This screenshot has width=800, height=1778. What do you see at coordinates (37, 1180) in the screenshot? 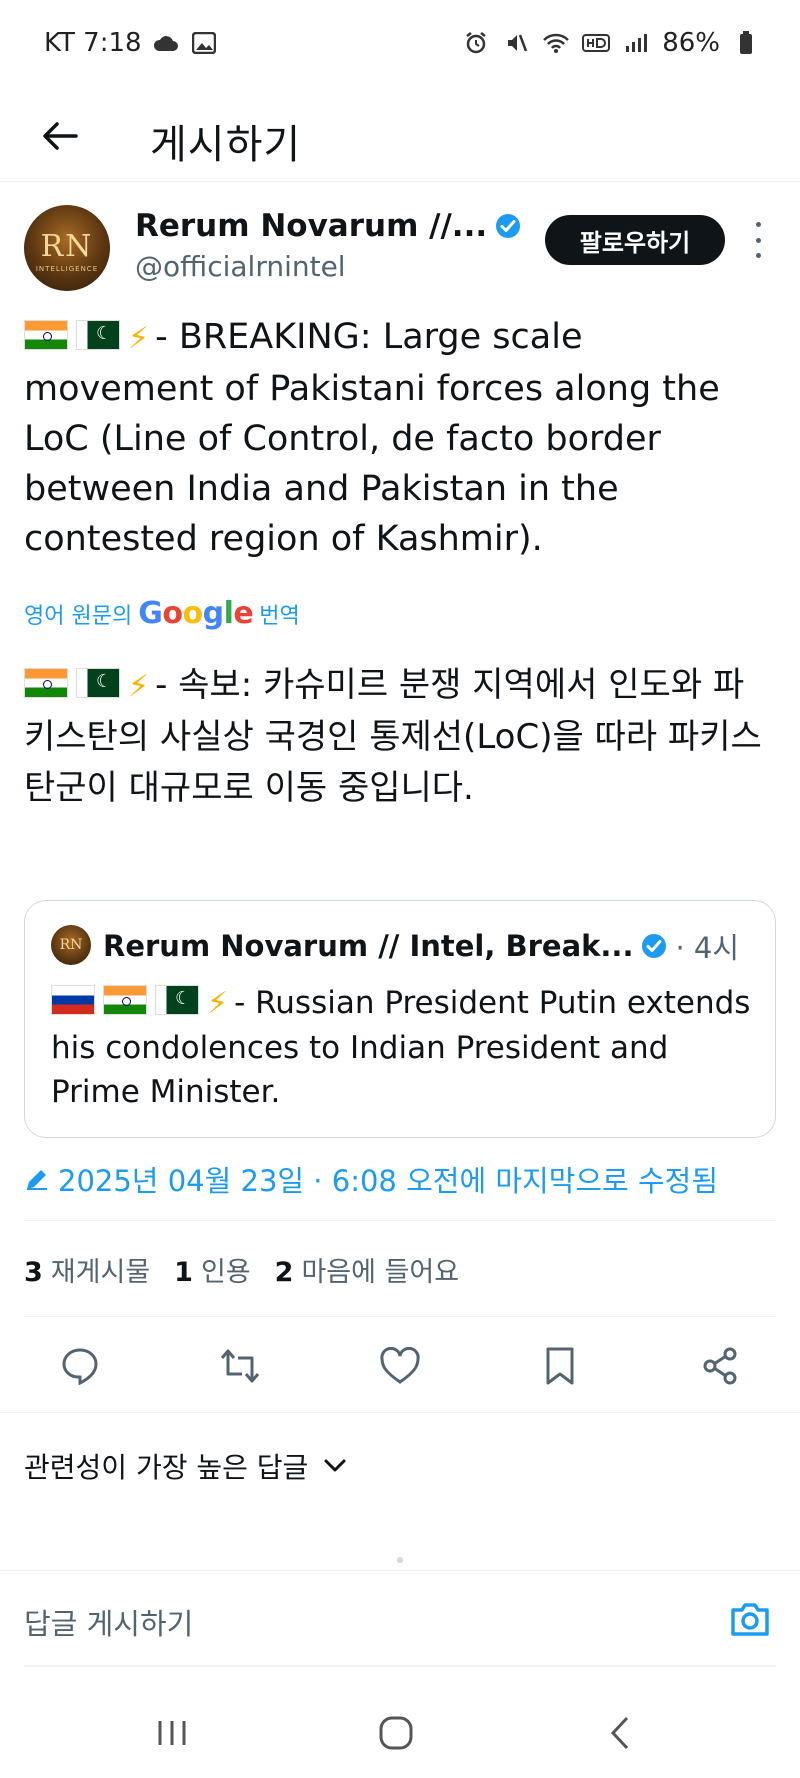
I see `pencil-icon` at bounding box center [37, 1180].